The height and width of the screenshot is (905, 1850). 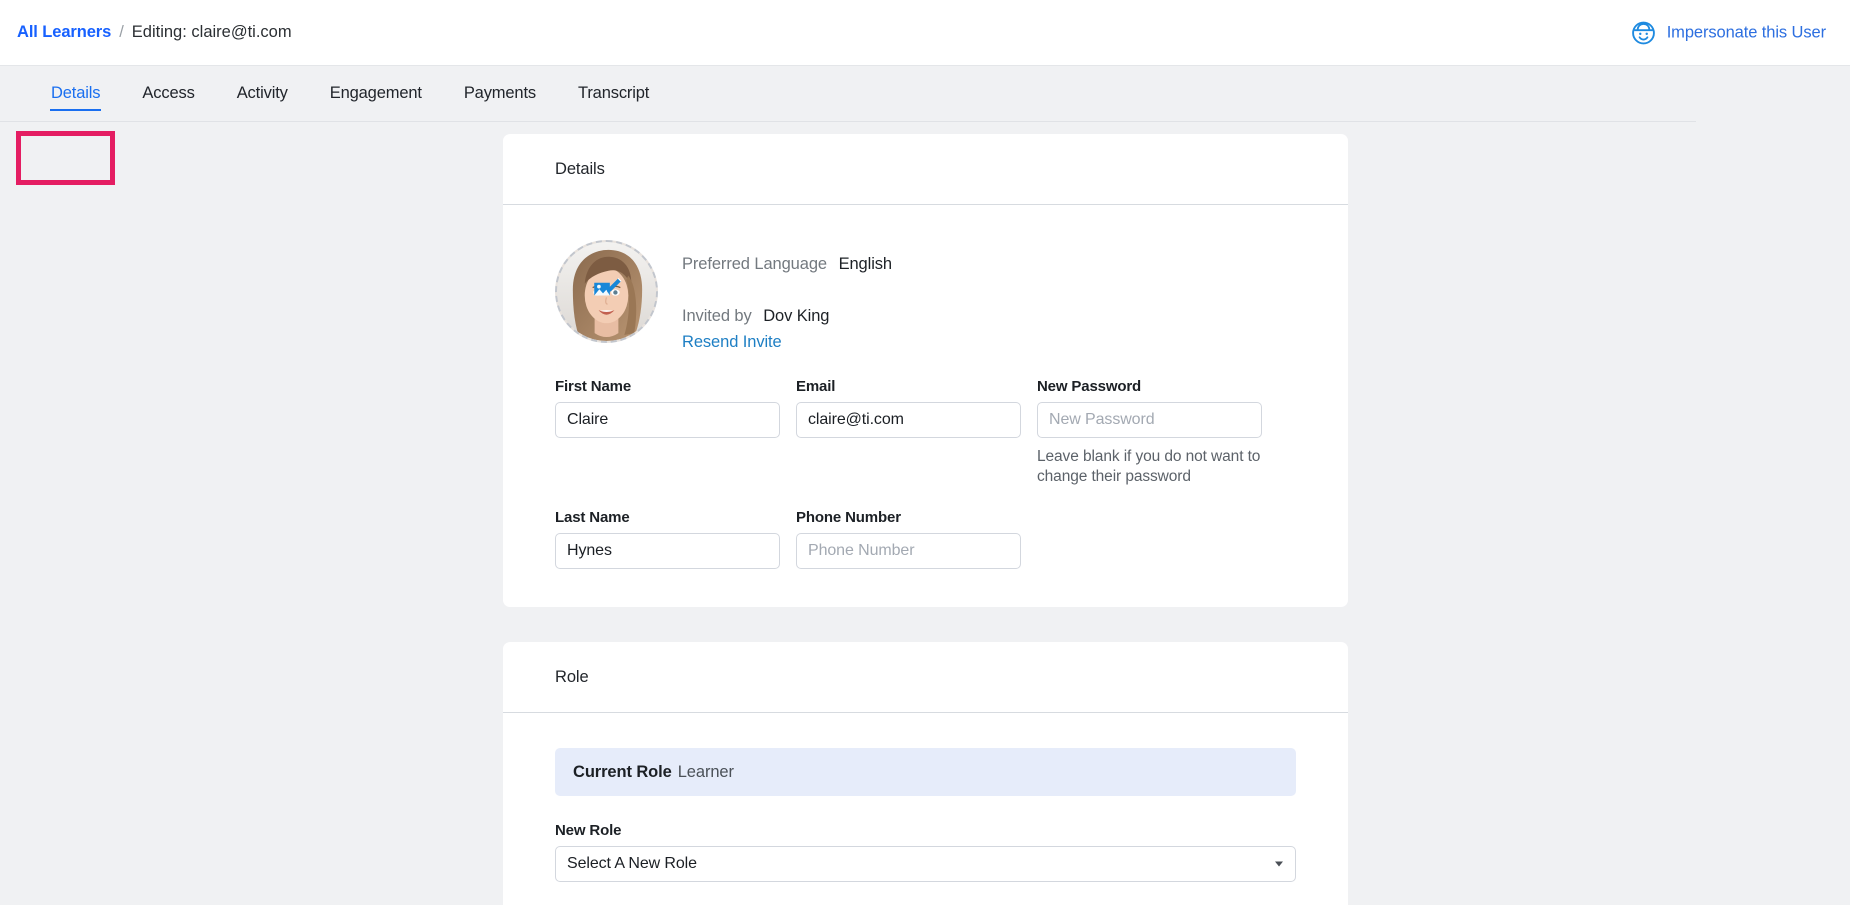 I want to click on new-password-label: New Password, so click(x=1089, y=386).